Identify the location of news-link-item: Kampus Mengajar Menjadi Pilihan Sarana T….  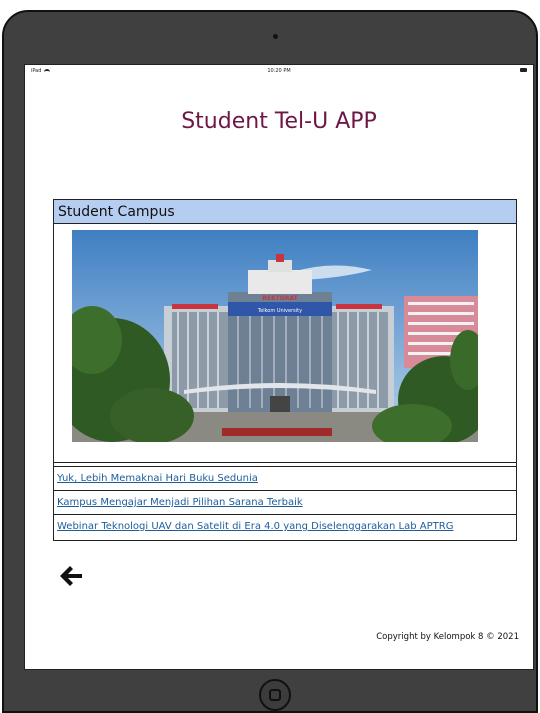
(285, 502).